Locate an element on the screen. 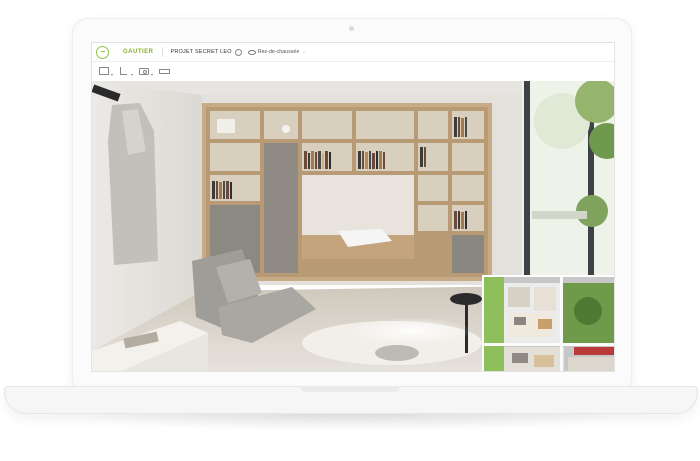 Image resolution: width=700 pixels, height=461 pixels. floorplan-minimap is located at coordinates (548, 323).